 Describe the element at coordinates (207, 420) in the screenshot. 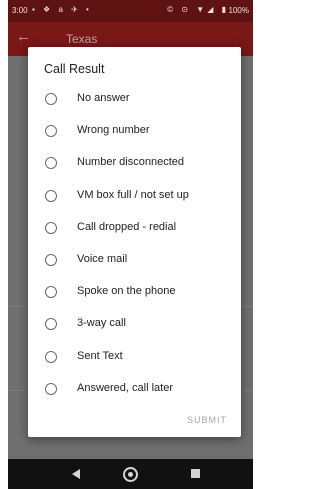

I see `submit-button: SUBMIT` at that location.